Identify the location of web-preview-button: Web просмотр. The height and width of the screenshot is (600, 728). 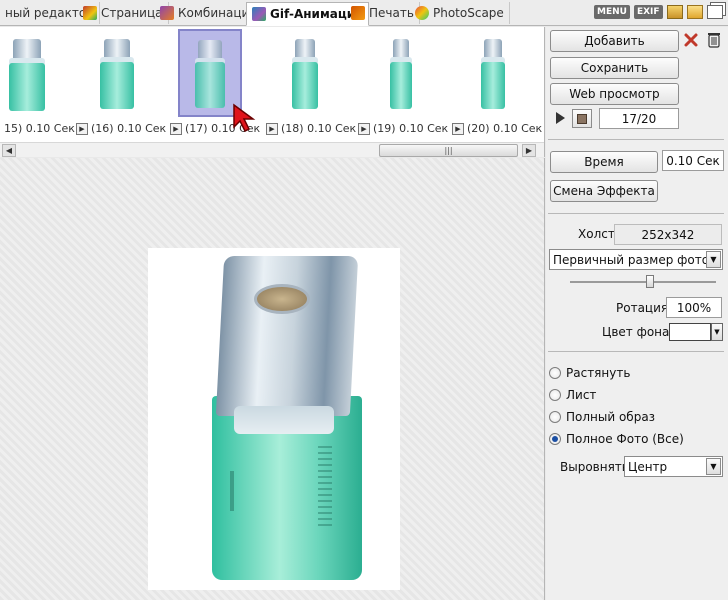
(614, 94).